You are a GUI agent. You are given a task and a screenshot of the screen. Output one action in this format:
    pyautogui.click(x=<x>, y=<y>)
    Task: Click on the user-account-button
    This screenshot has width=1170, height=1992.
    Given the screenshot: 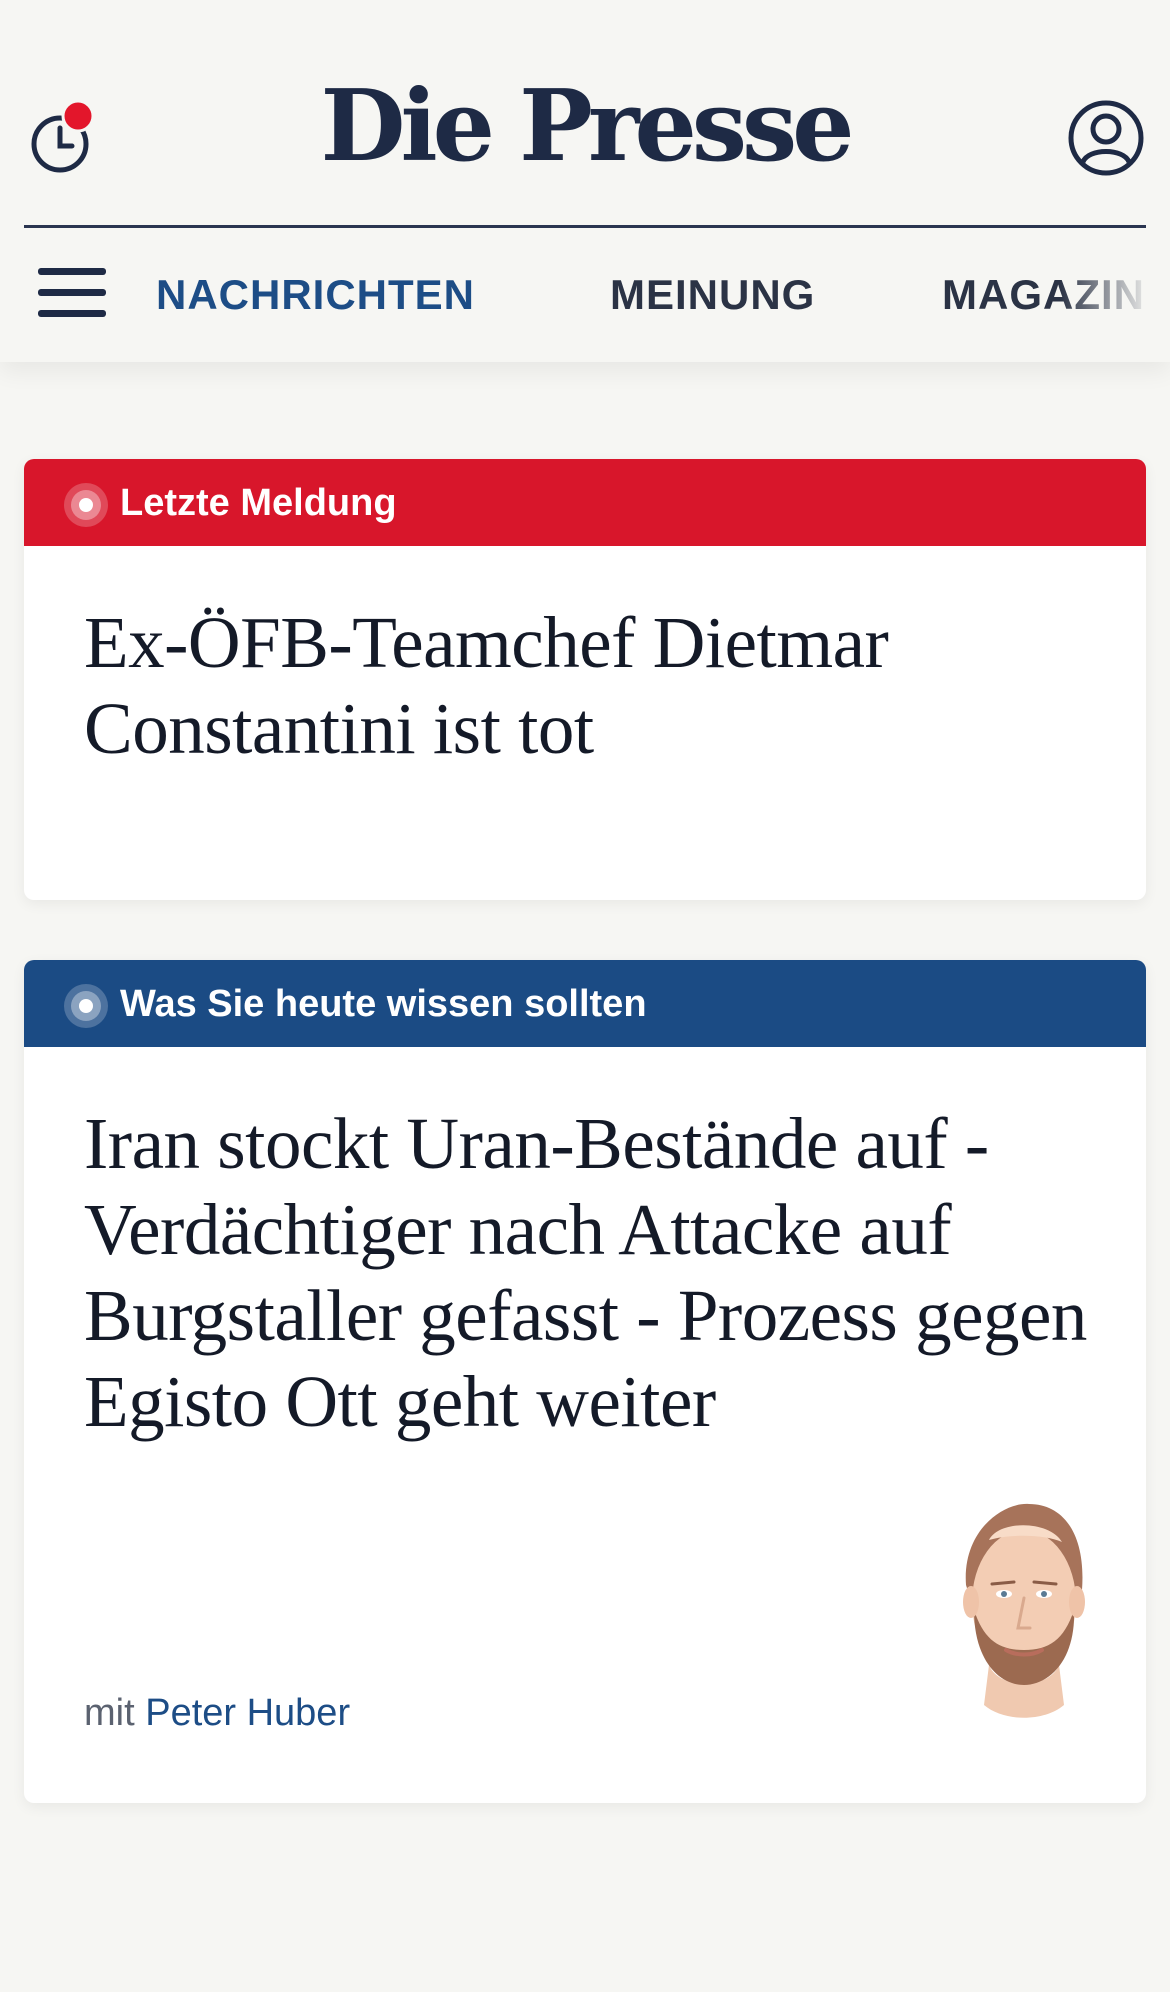 What is the action you would take?
    pyautogui.click(x=1106, y=138)
    